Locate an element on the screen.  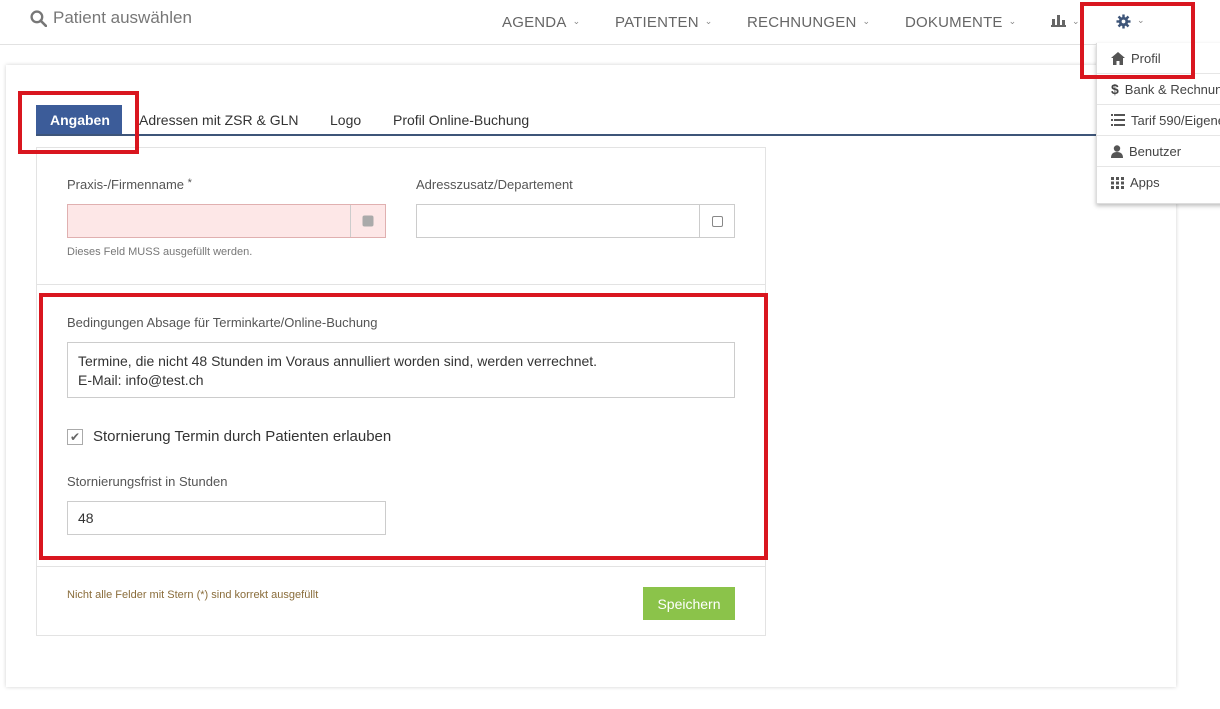
address-supplement-label: Adresszusatz/Departement is located at coordinates (494, 184).